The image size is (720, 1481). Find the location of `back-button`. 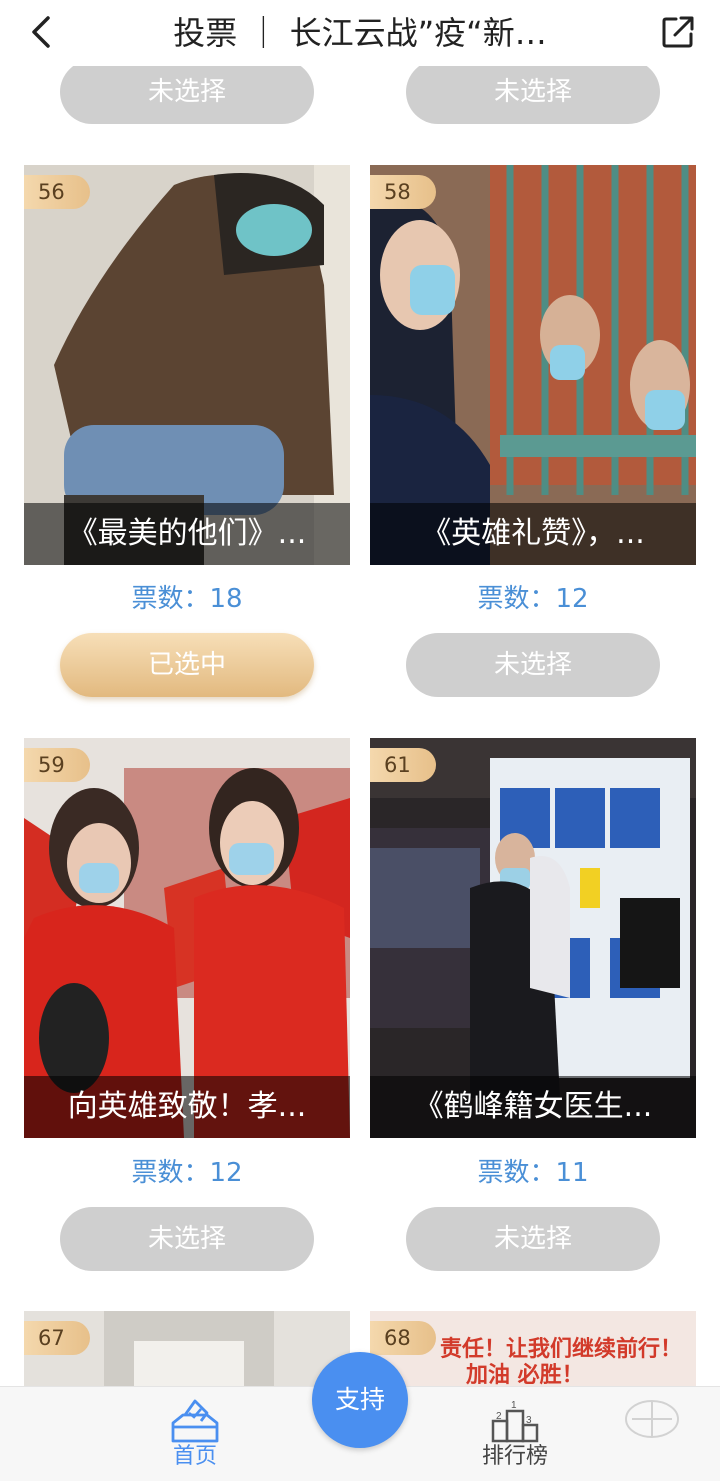

back-button is located at coordinates (42, 32).